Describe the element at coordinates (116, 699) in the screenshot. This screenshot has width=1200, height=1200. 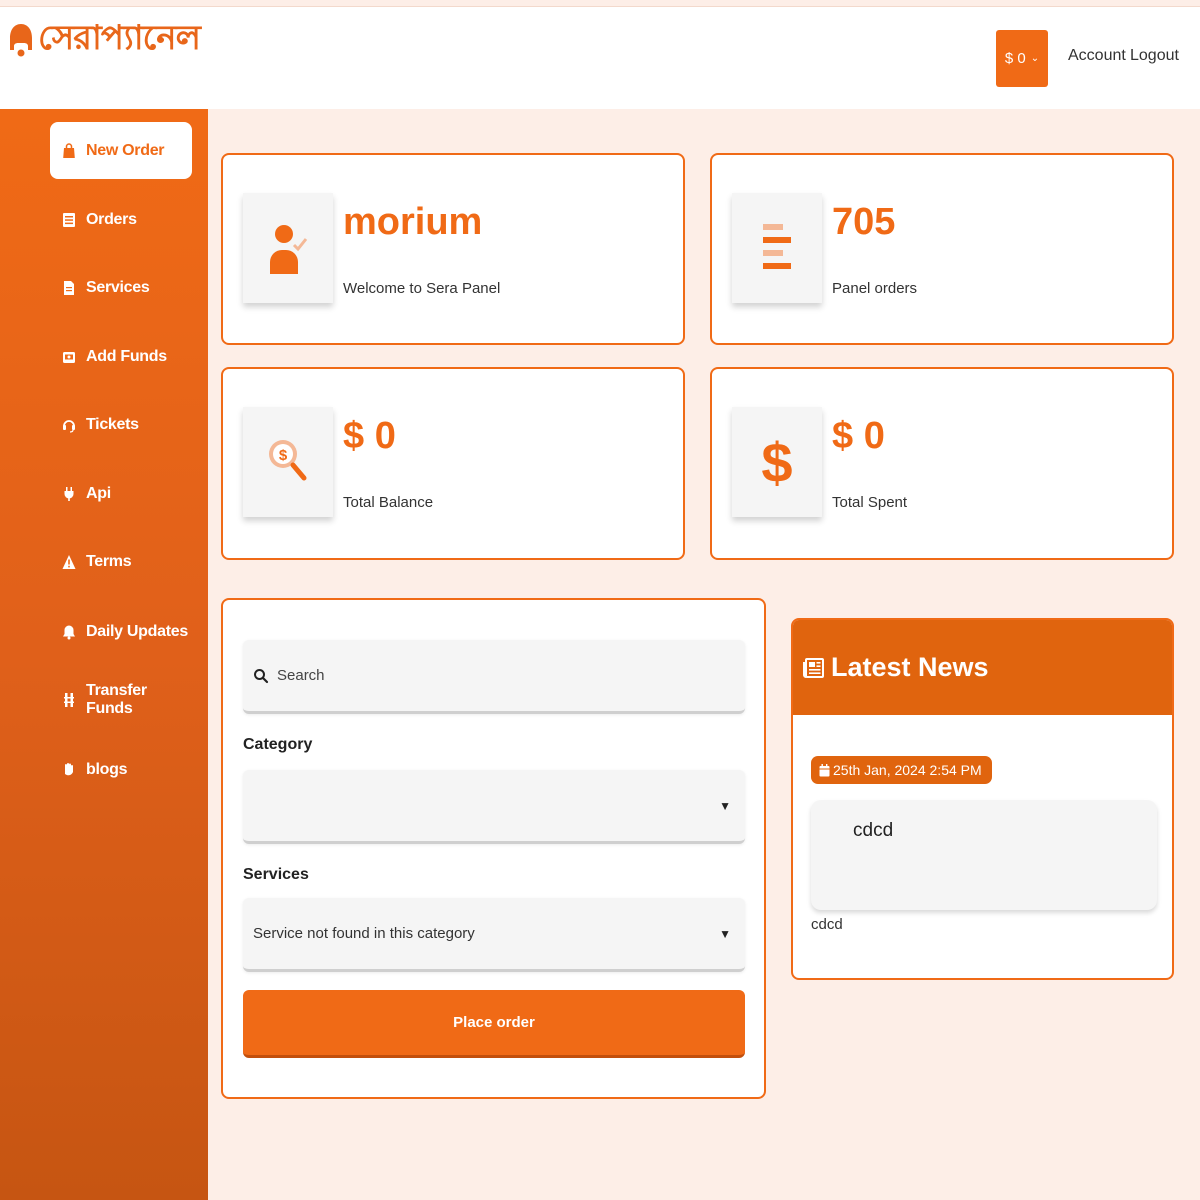
I see `sidebar-item-label: Transfer Funds` at that location.